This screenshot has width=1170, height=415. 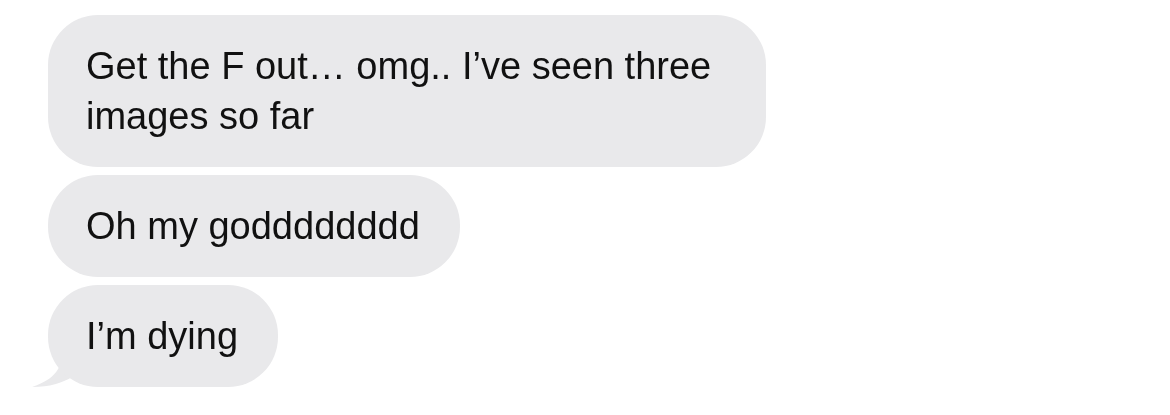 What do you see at coordinates (254, 226) in the screenshot?
I see `message-bubble: Oh my godddddddd` at bounding box center [254, 226].